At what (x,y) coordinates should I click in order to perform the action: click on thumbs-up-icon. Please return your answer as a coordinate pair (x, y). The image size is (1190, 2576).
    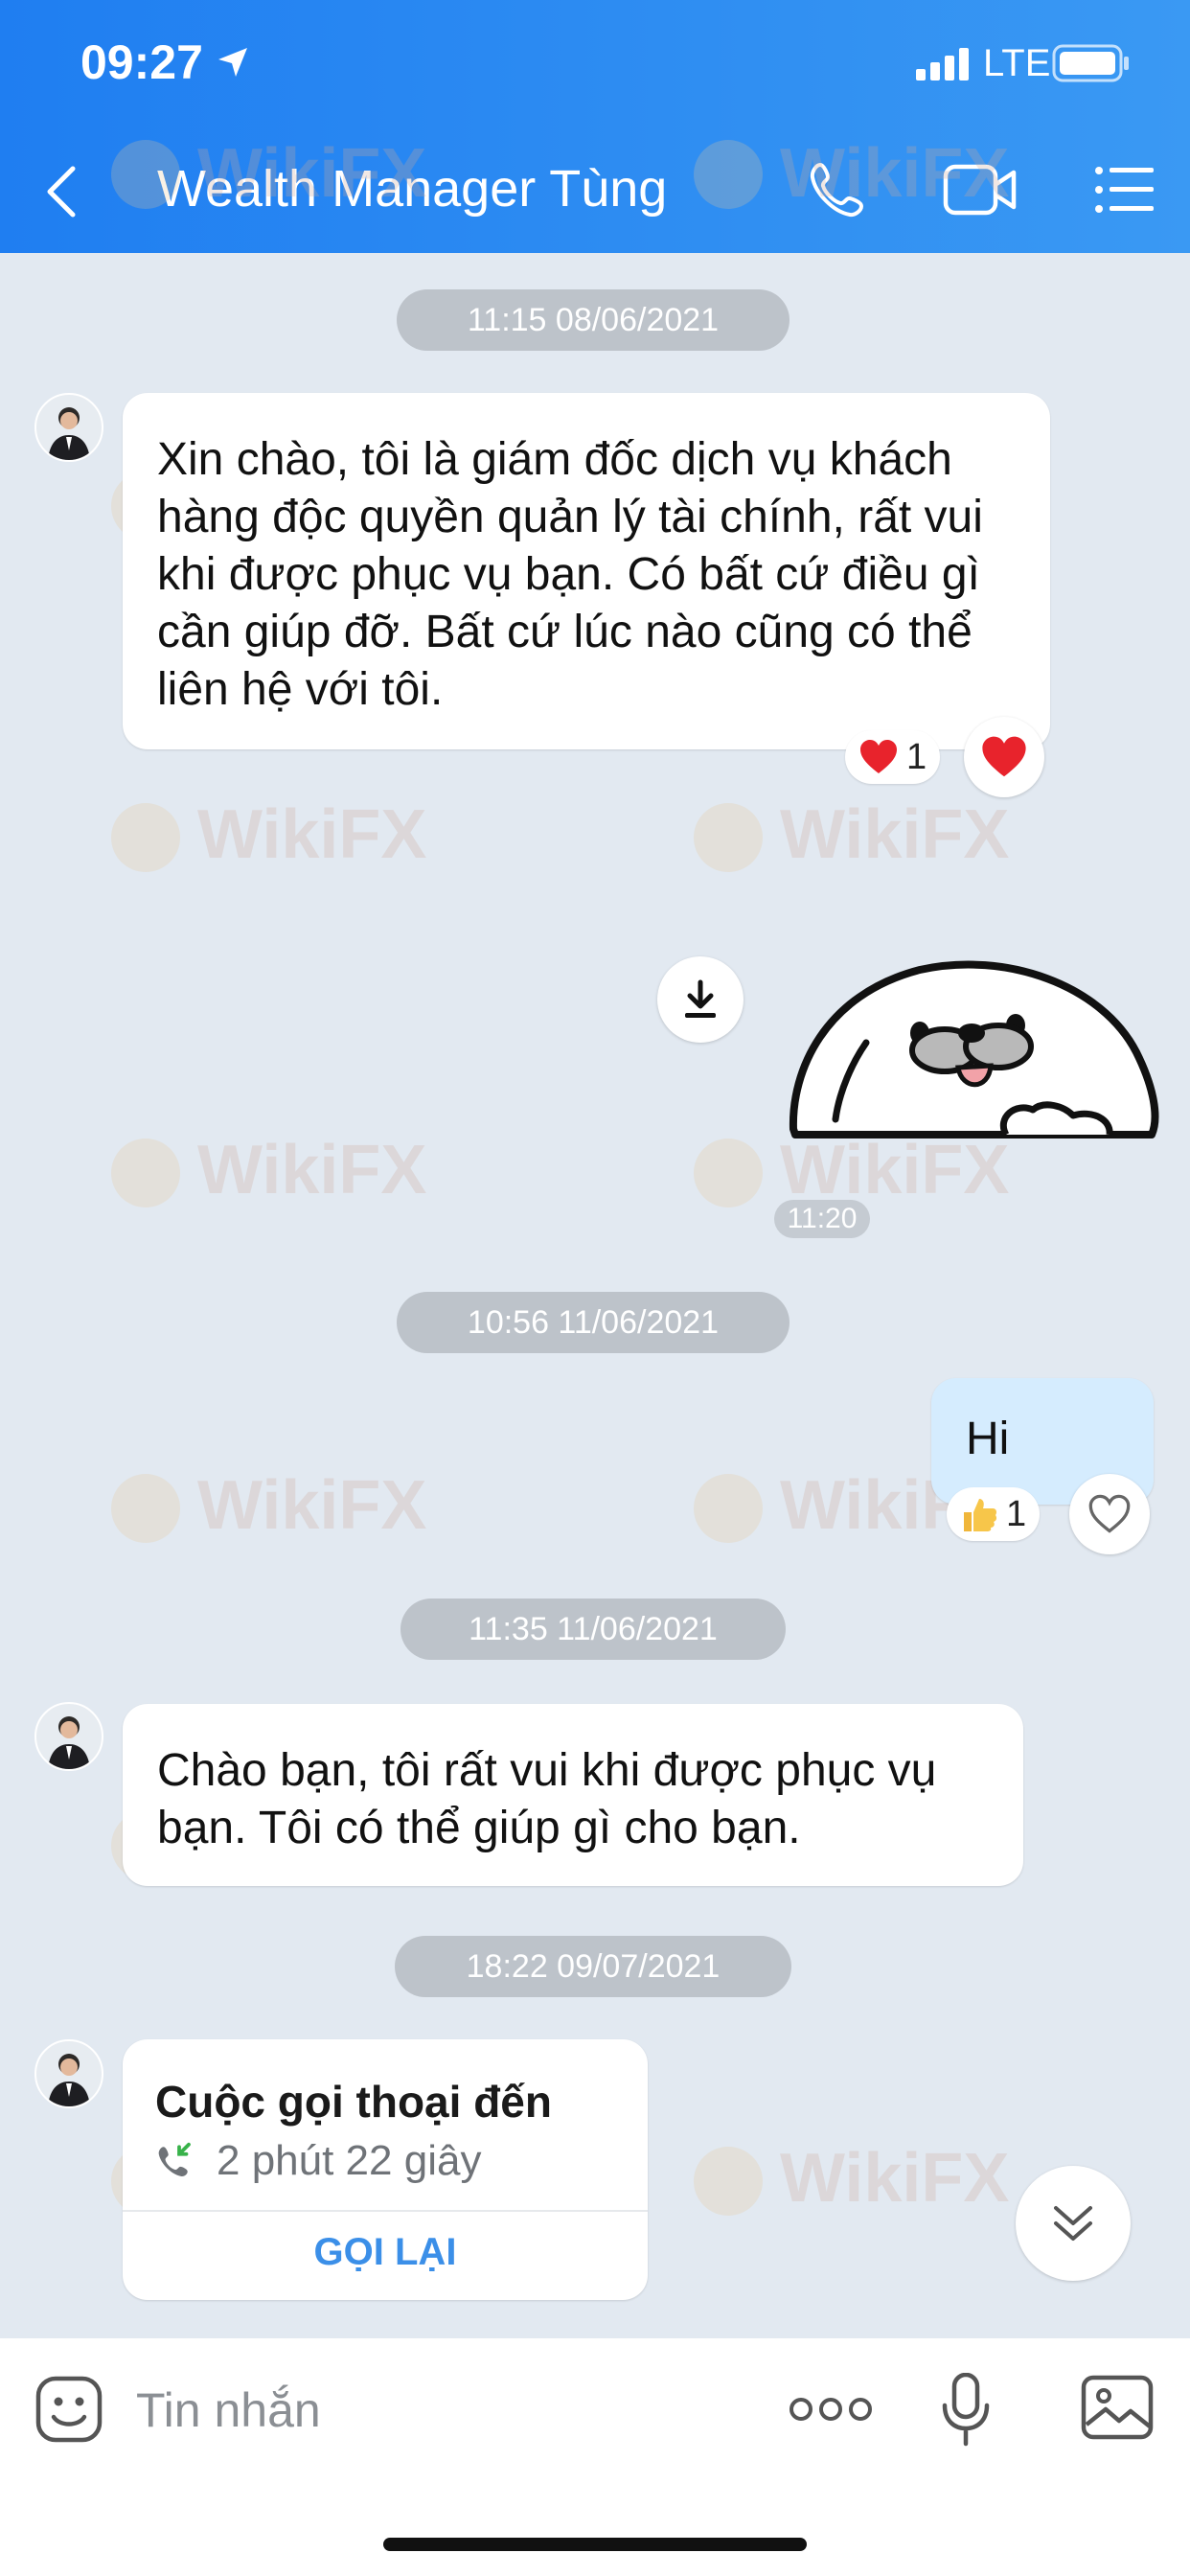
    Looking at the image, I should click on (981, 1515).